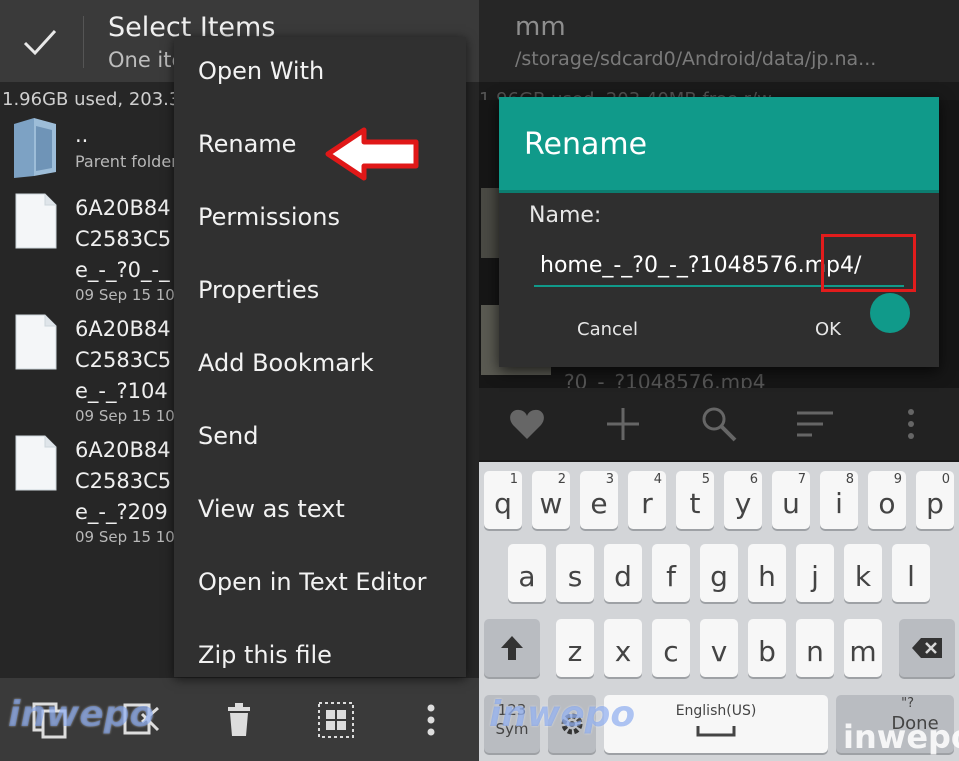  What do you see at coordinates (540, 27) in the screenshot?
I see `folder-title: mm` at bounding box center [540, 27].